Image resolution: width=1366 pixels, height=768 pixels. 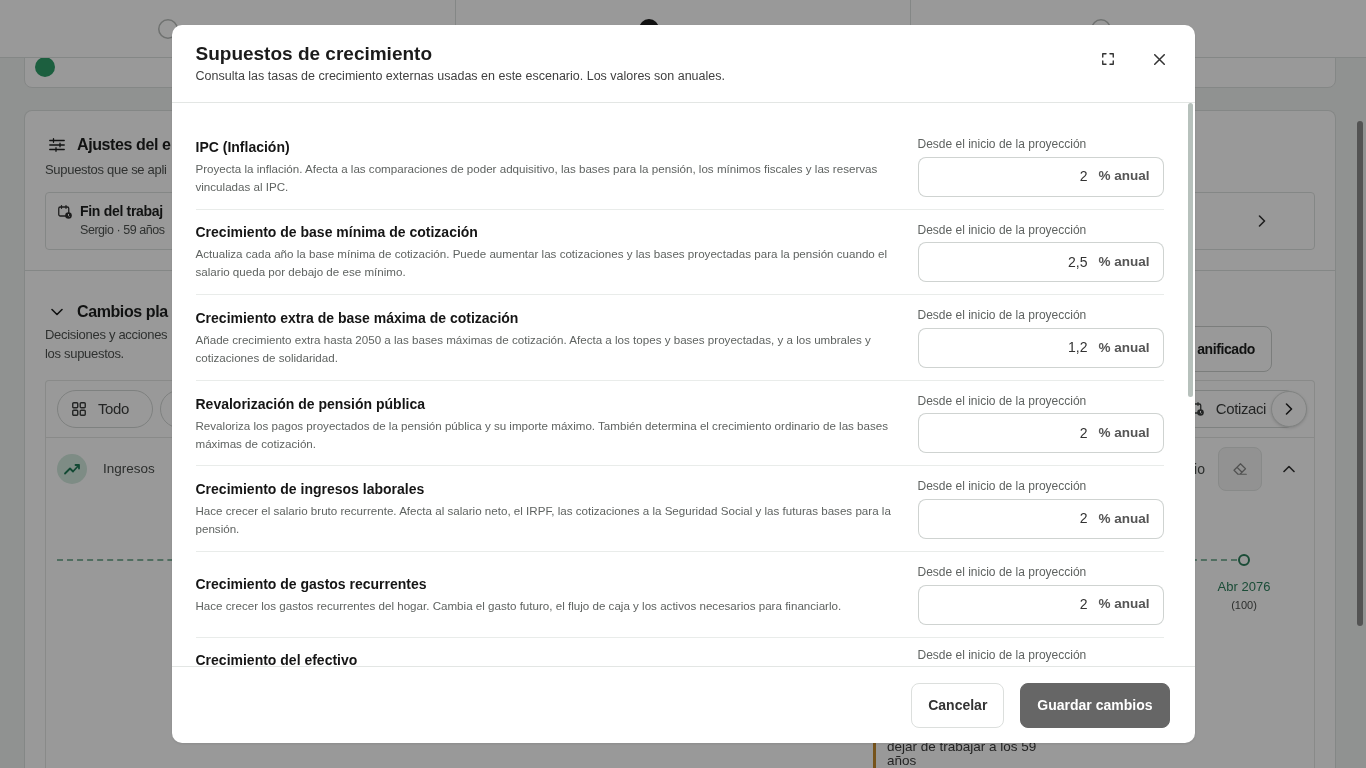 I want to click on assumption-title: Crecimiento de base mínima de cotización, so click(x=337, y=233).